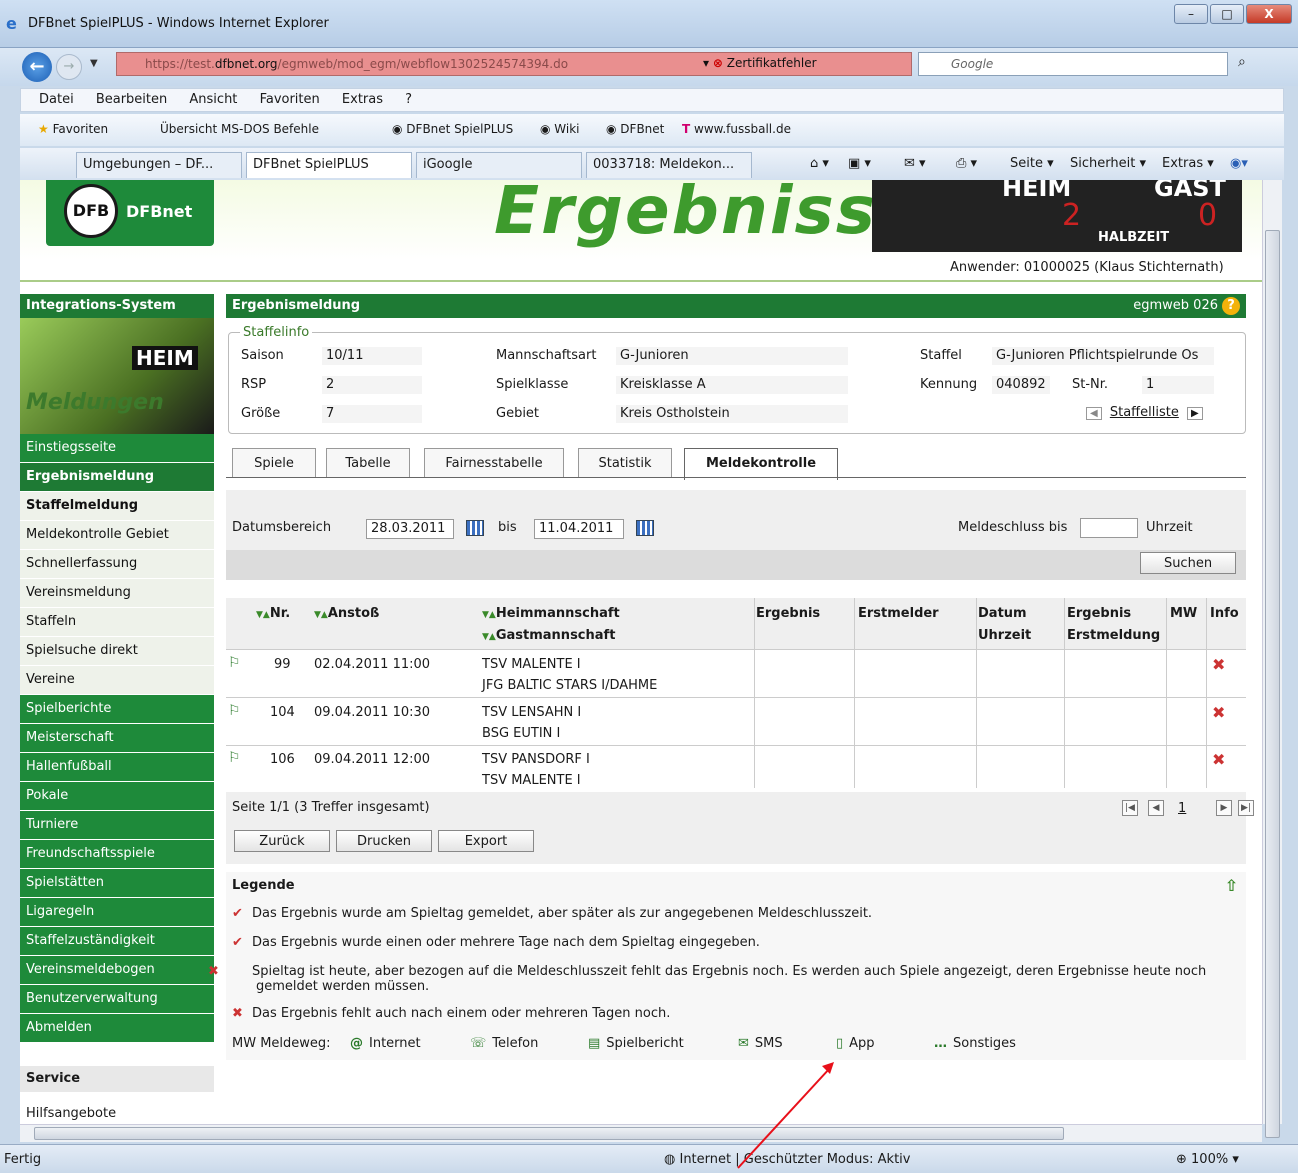  What do you see at coordinates (117, 535) in the screenshot?
I see `sidebar-item-meldekontrolle-gebiet: Meldekontrolle Gebiet` at bounding box center [117, 535].